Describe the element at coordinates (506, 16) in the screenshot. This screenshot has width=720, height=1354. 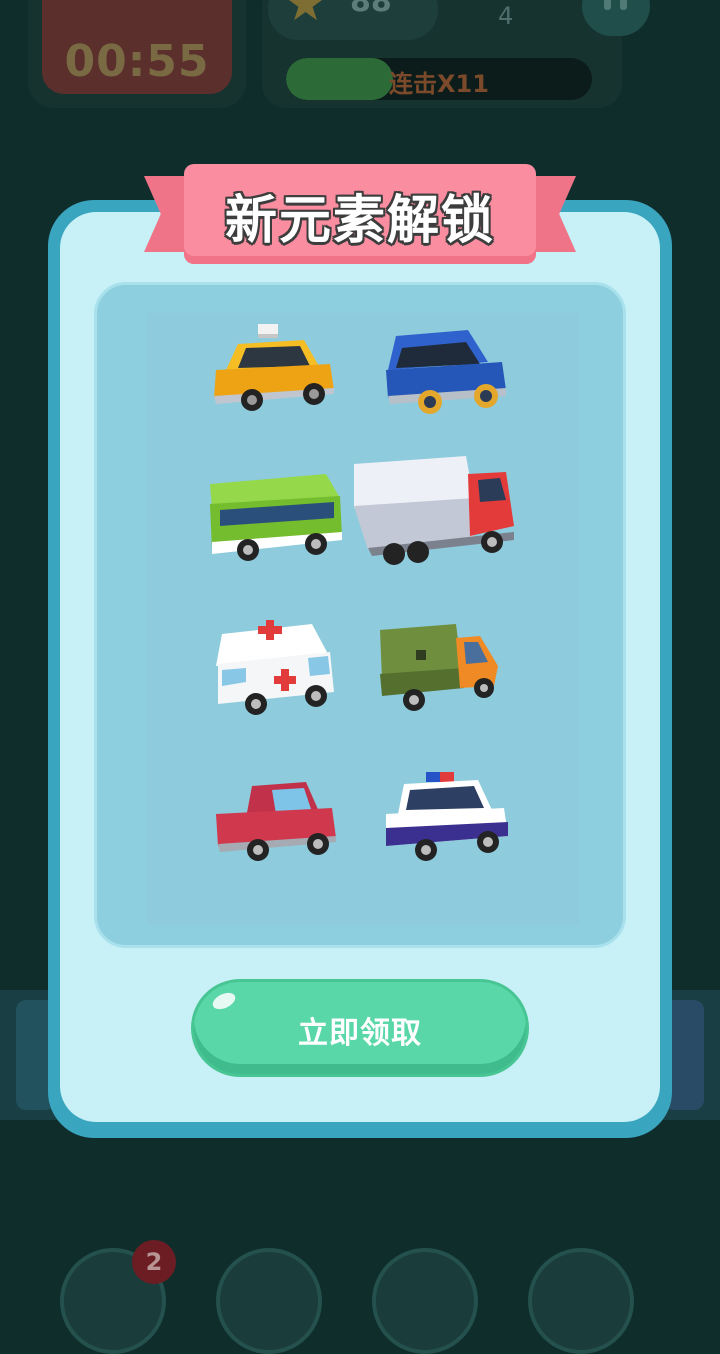
I see `level-value: 4` at that location.